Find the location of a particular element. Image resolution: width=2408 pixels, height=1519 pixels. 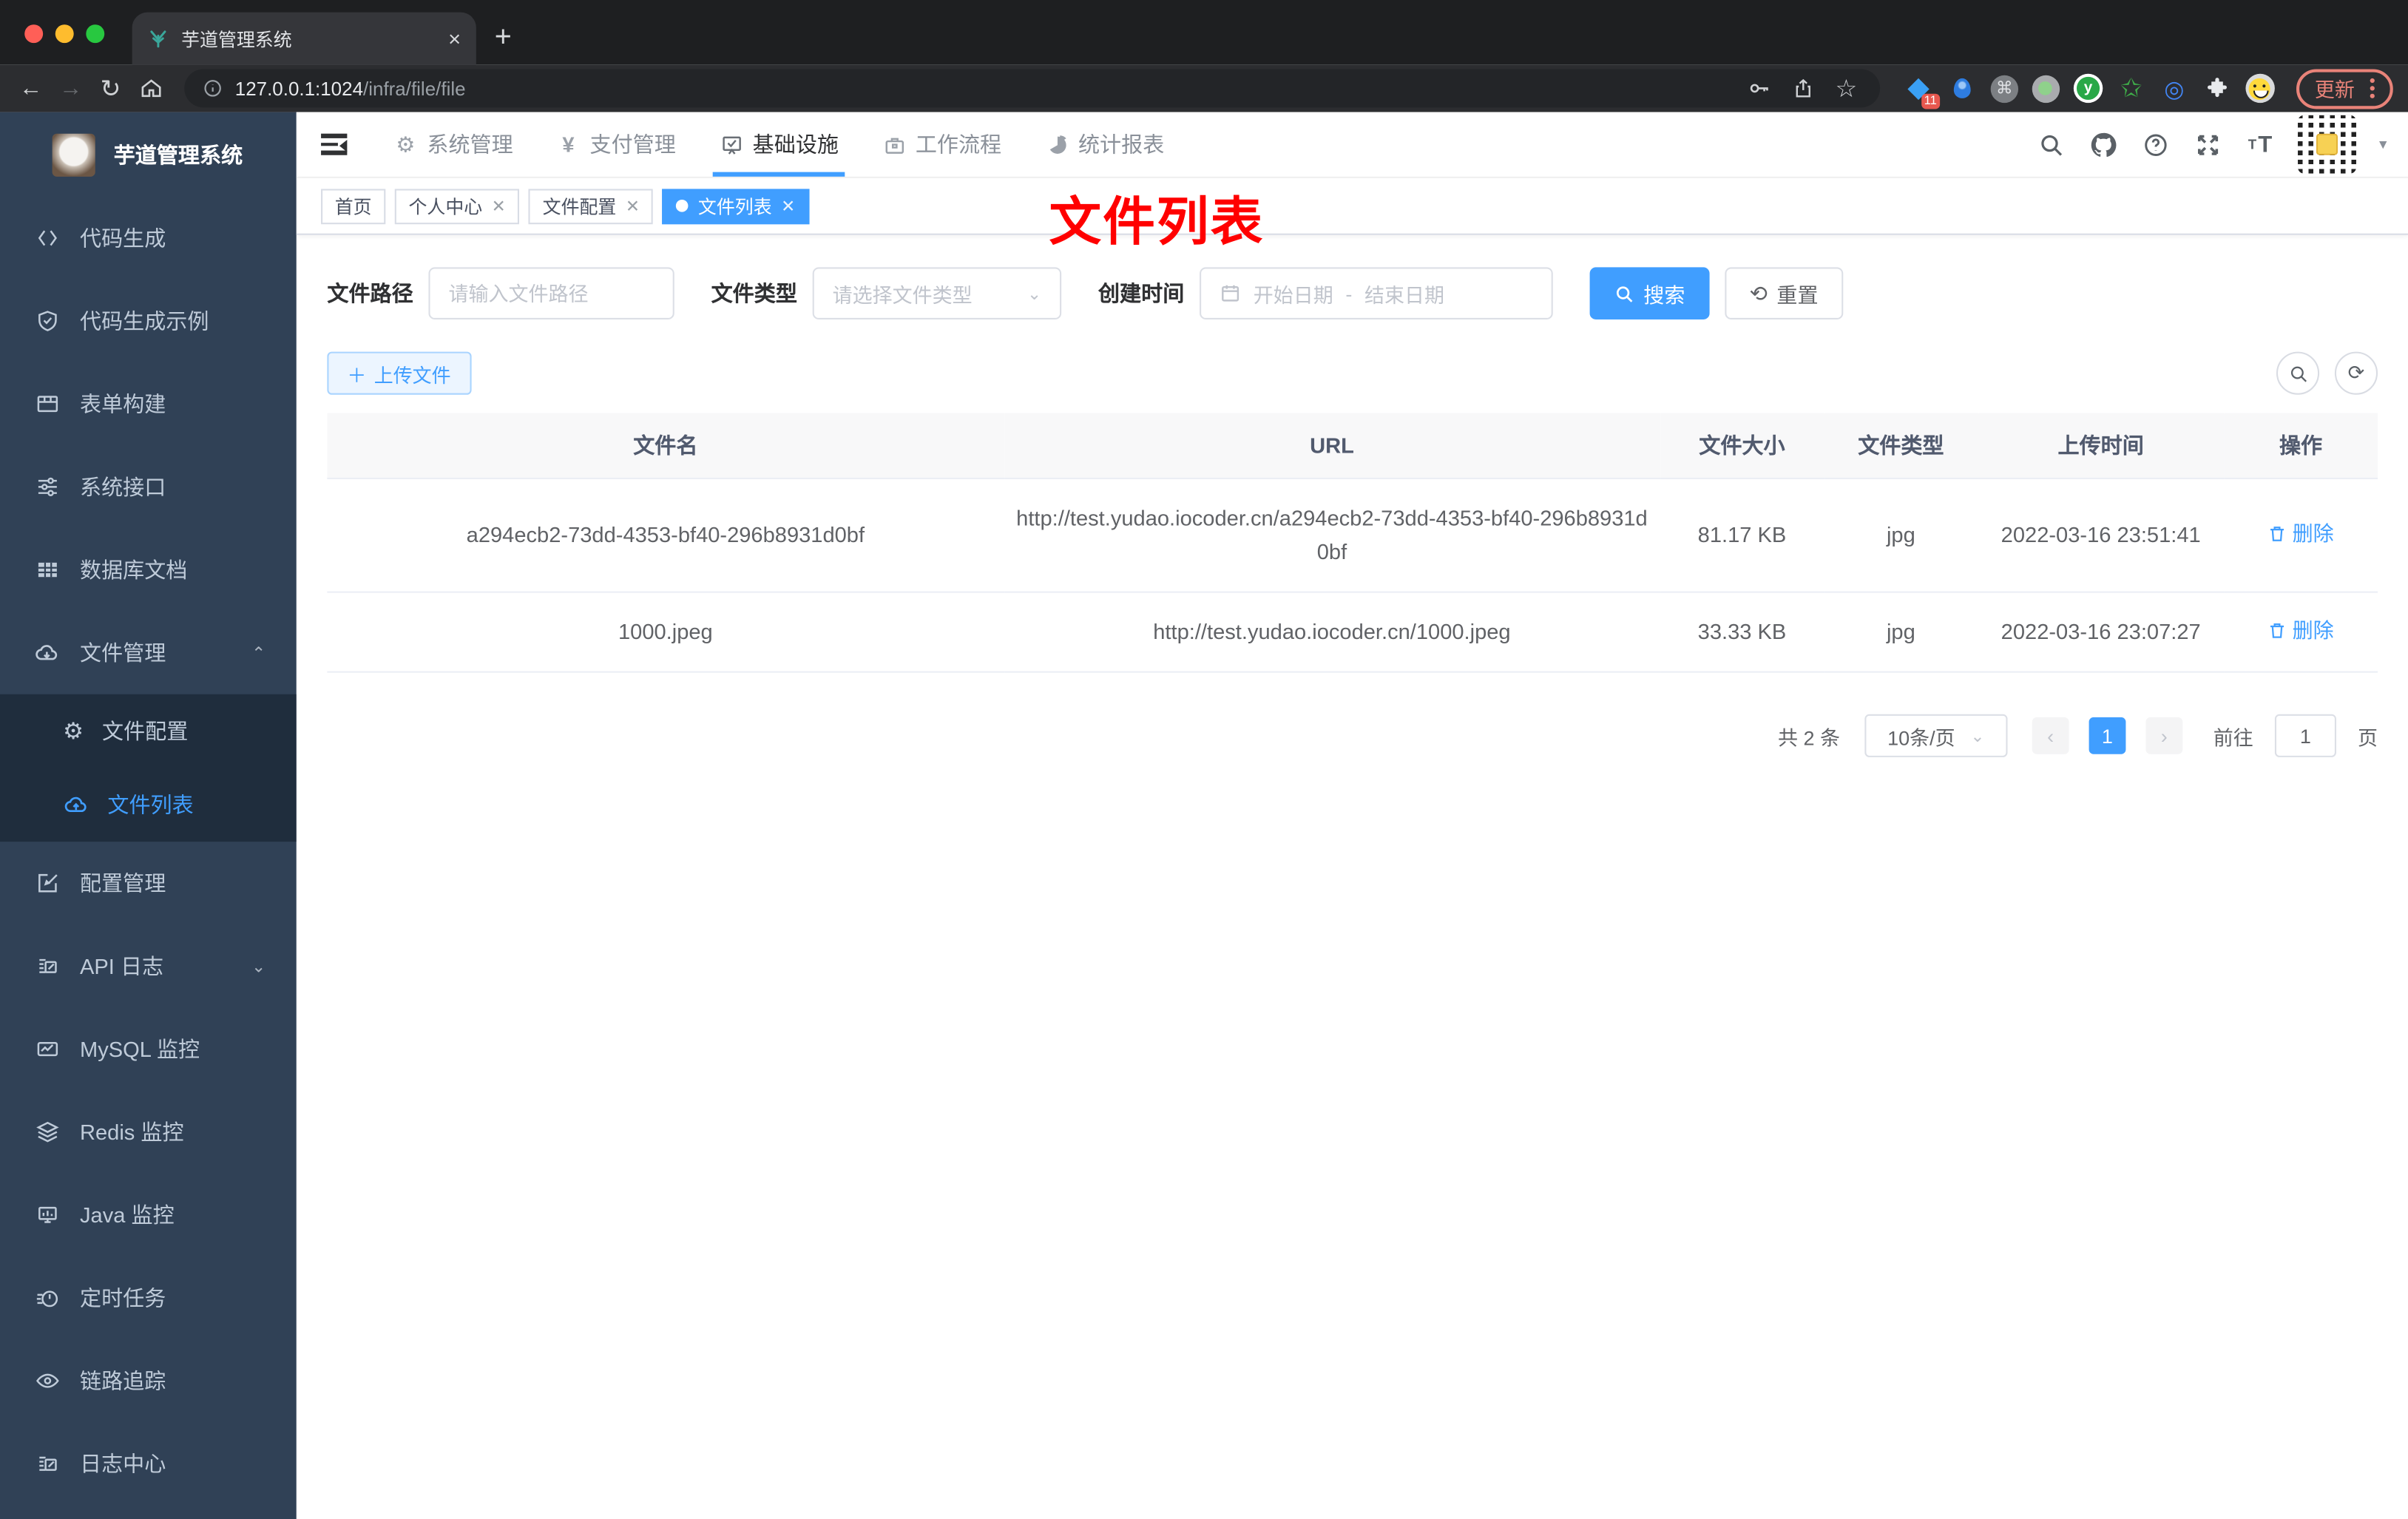

search-icon is located at coordinates (2051, 143).